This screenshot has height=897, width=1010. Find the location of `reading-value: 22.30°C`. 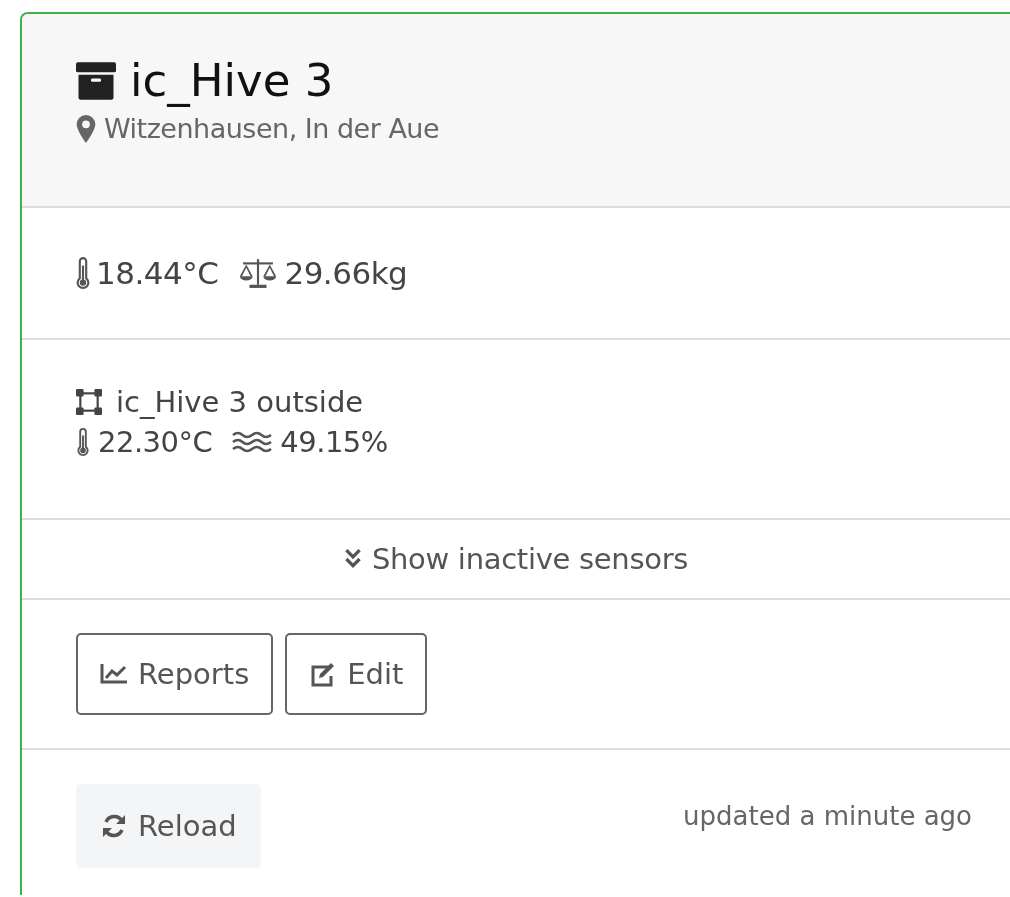

reading-value: 22.30°C is located at coordinates (155, 442).